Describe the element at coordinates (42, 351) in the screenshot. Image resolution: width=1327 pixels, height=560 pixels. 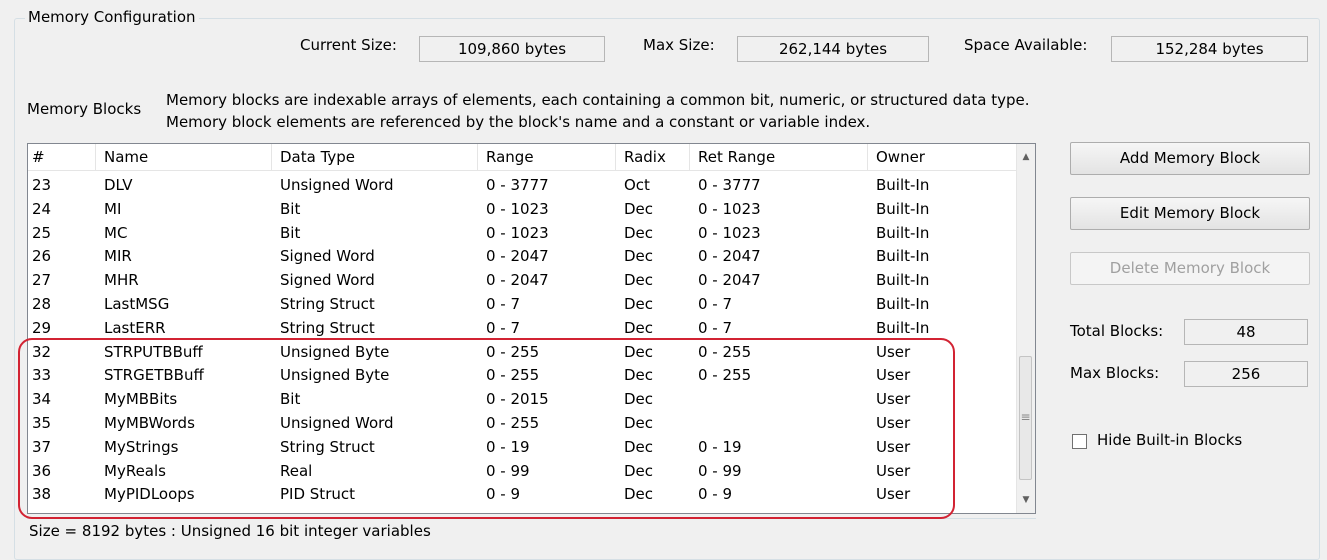
I see `cell-number: 32` at that location.